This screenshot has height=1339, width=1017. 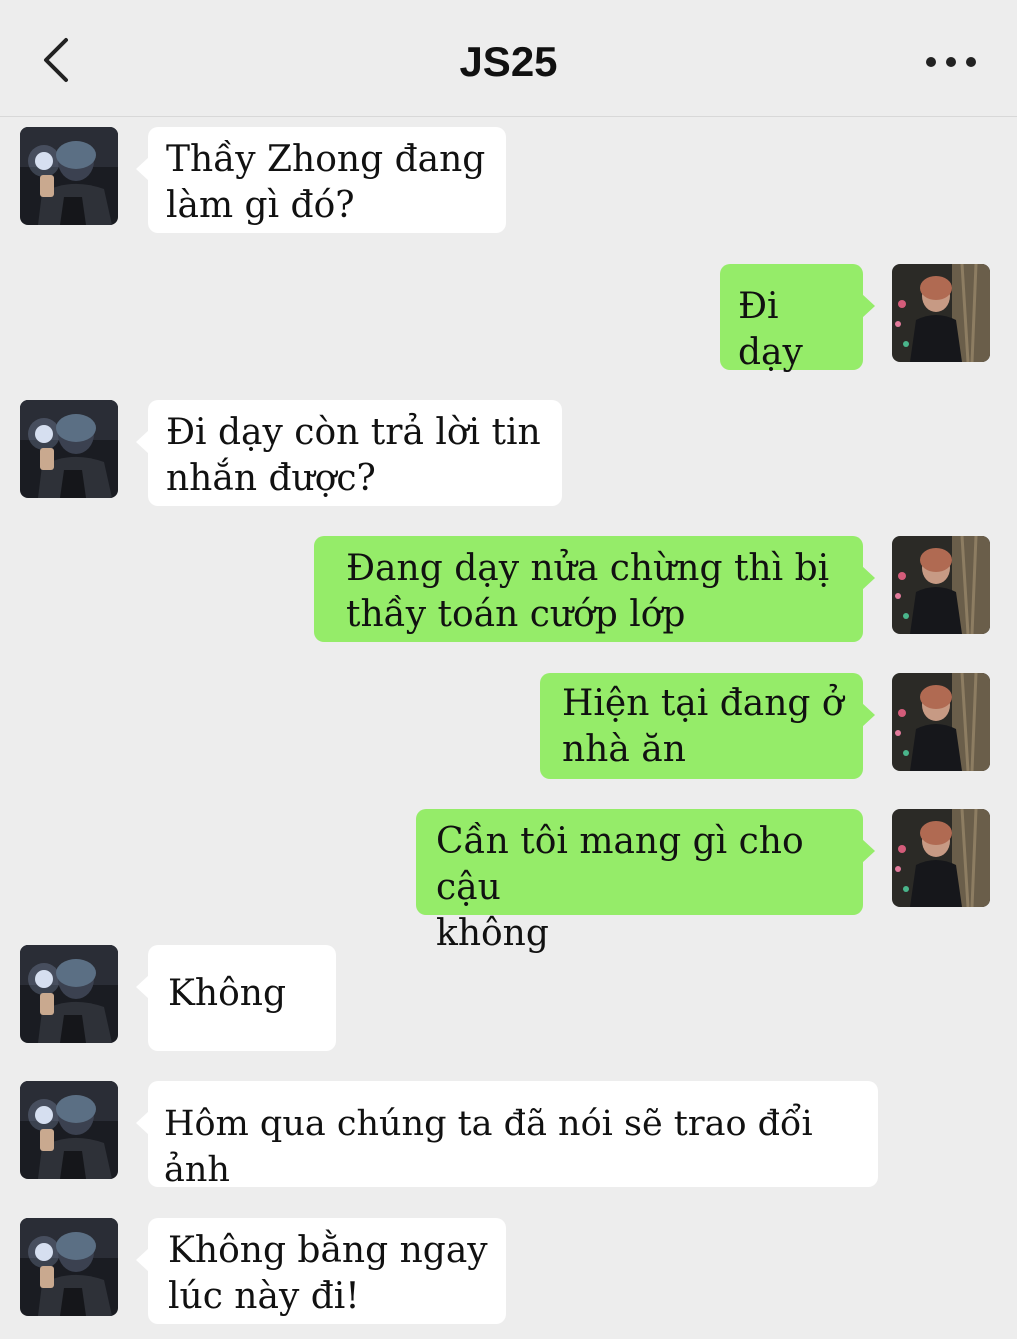 What do you see at coordinates (707, 726) in the screenshot?
I see `outgoing-message-bubble: Hiện tại đang ở nhà ăn` at bounding box center [707, 726].